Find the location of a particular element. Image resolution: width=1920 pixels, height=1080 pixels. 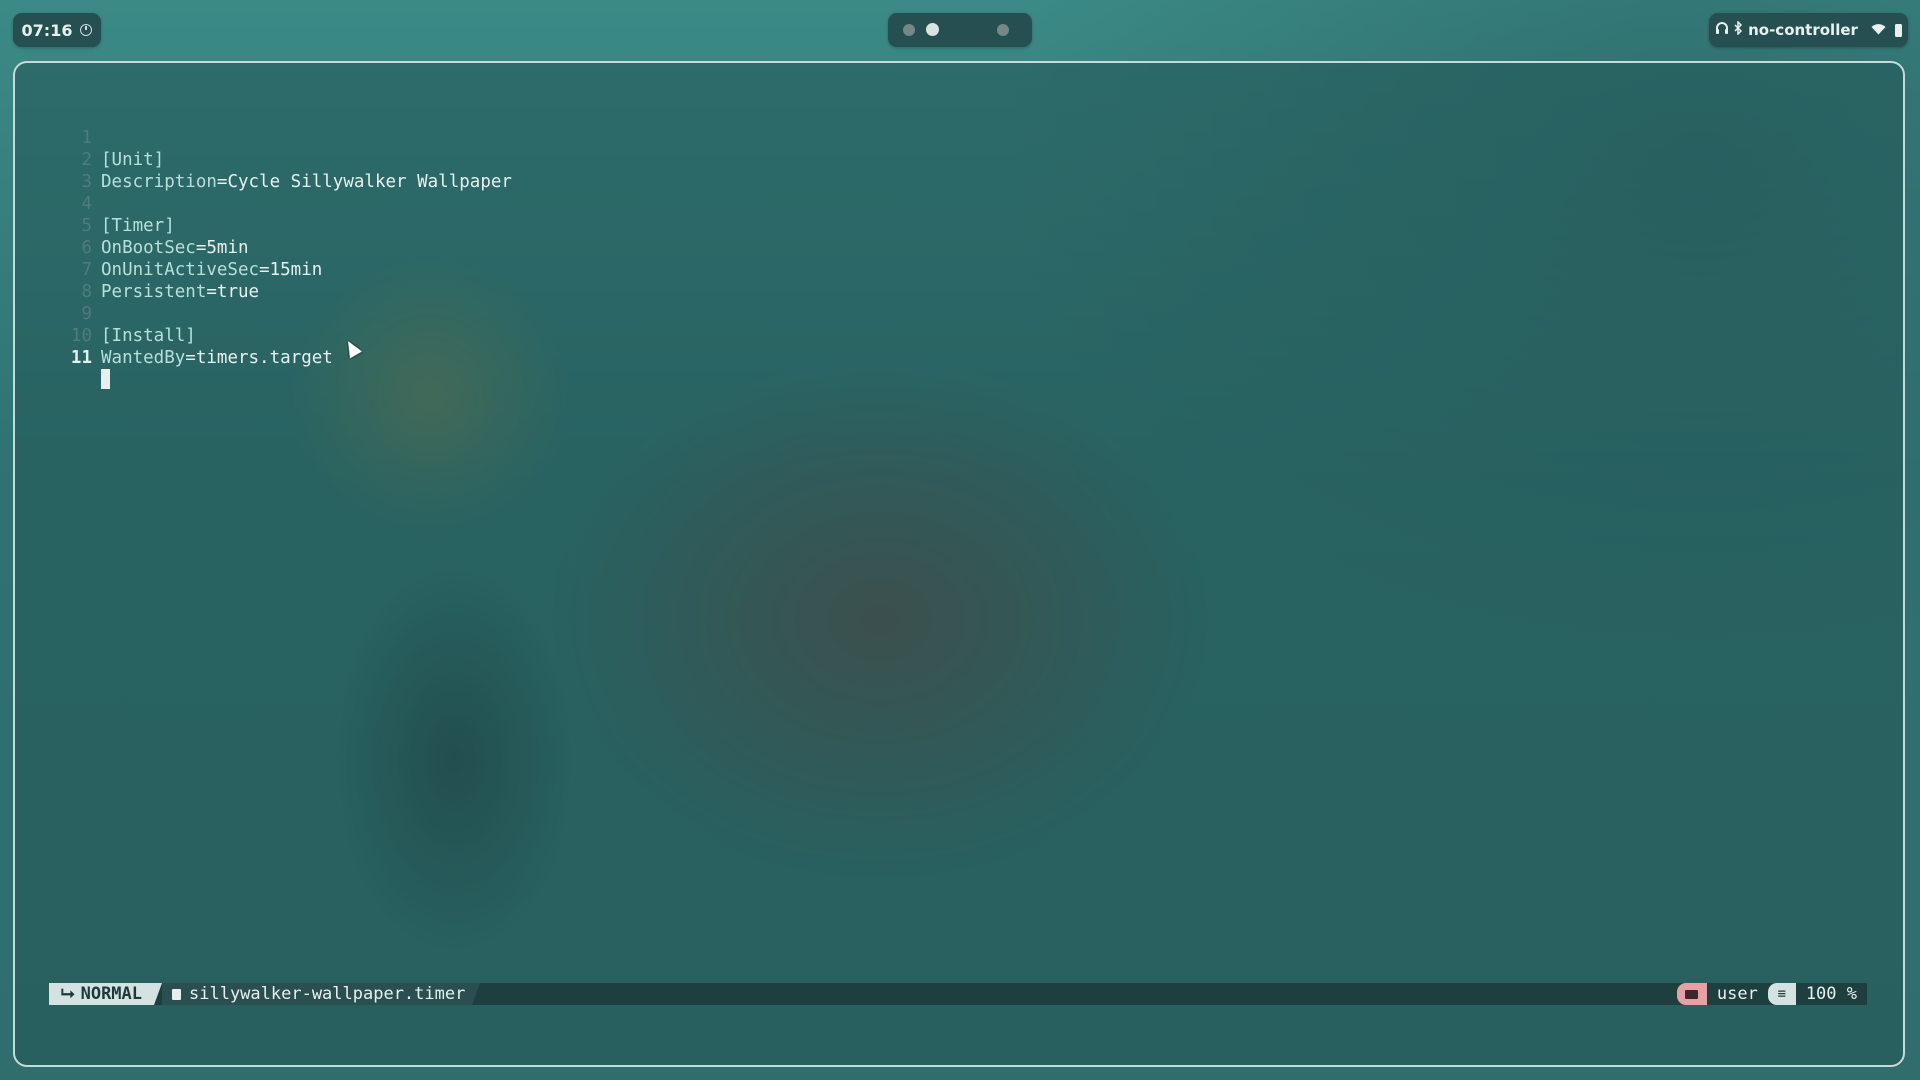

folder-icon is located at coordinates (1692, 994).